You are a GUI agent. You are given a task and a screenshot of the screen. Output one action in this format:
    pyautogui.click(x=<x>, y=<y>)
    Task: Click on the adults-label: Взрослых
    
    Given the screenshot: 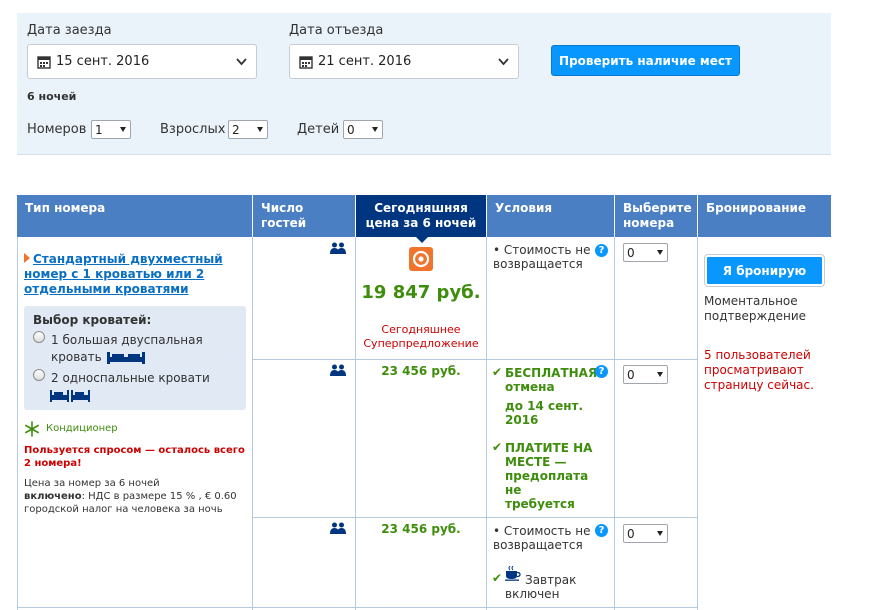 What is the action you would take?
    pyautogui.click(x=193, y=129)
    